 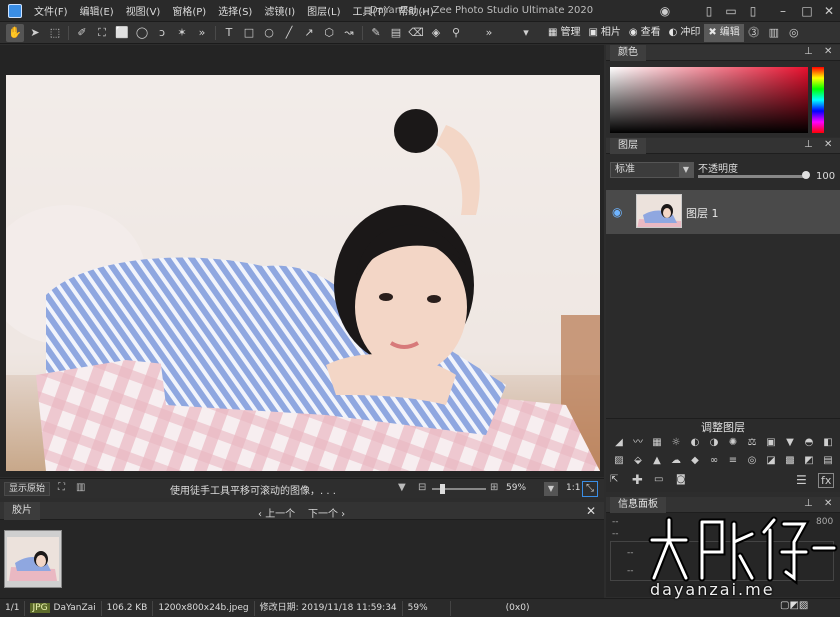 What do you see at coordinates (752, 443) in the screenshot?
I see `color-balance-icon: ⚖` at bounding box center [752, 443].